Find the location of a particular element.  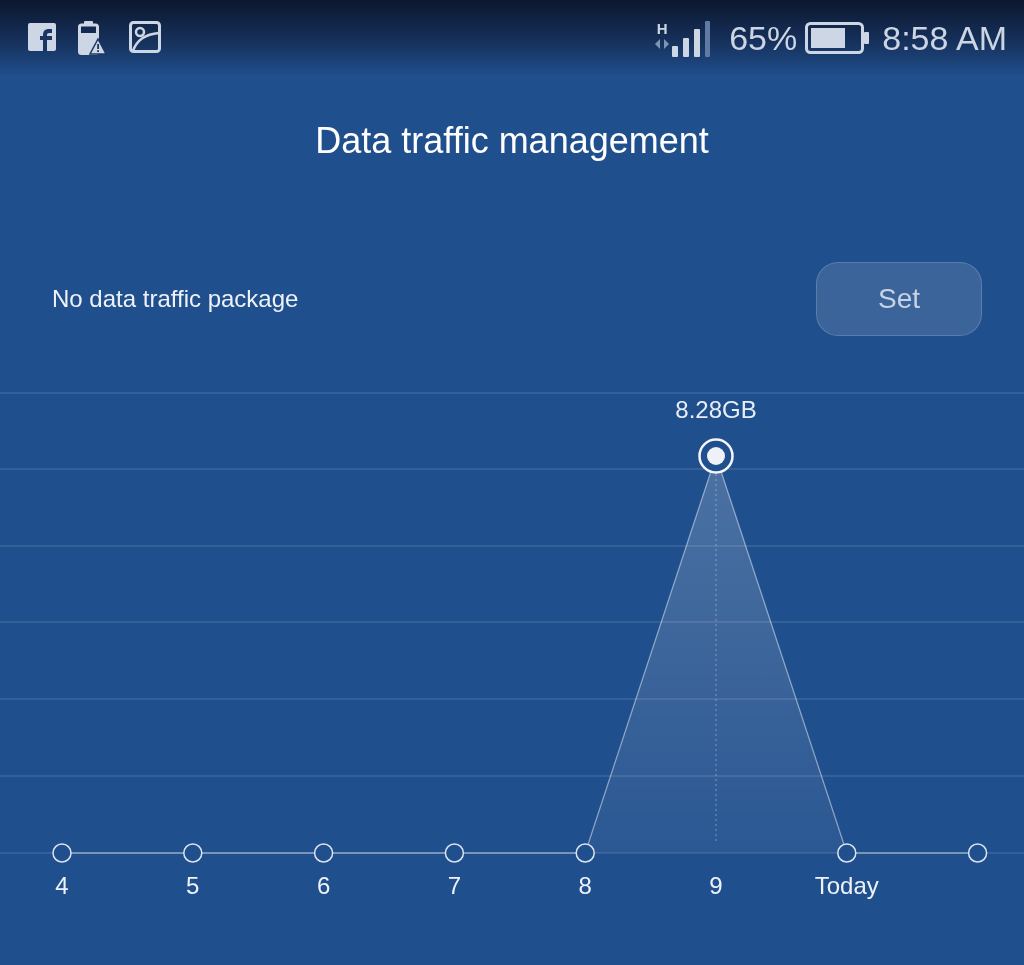

battery-warning-icon is located at coordinates (92, 37).